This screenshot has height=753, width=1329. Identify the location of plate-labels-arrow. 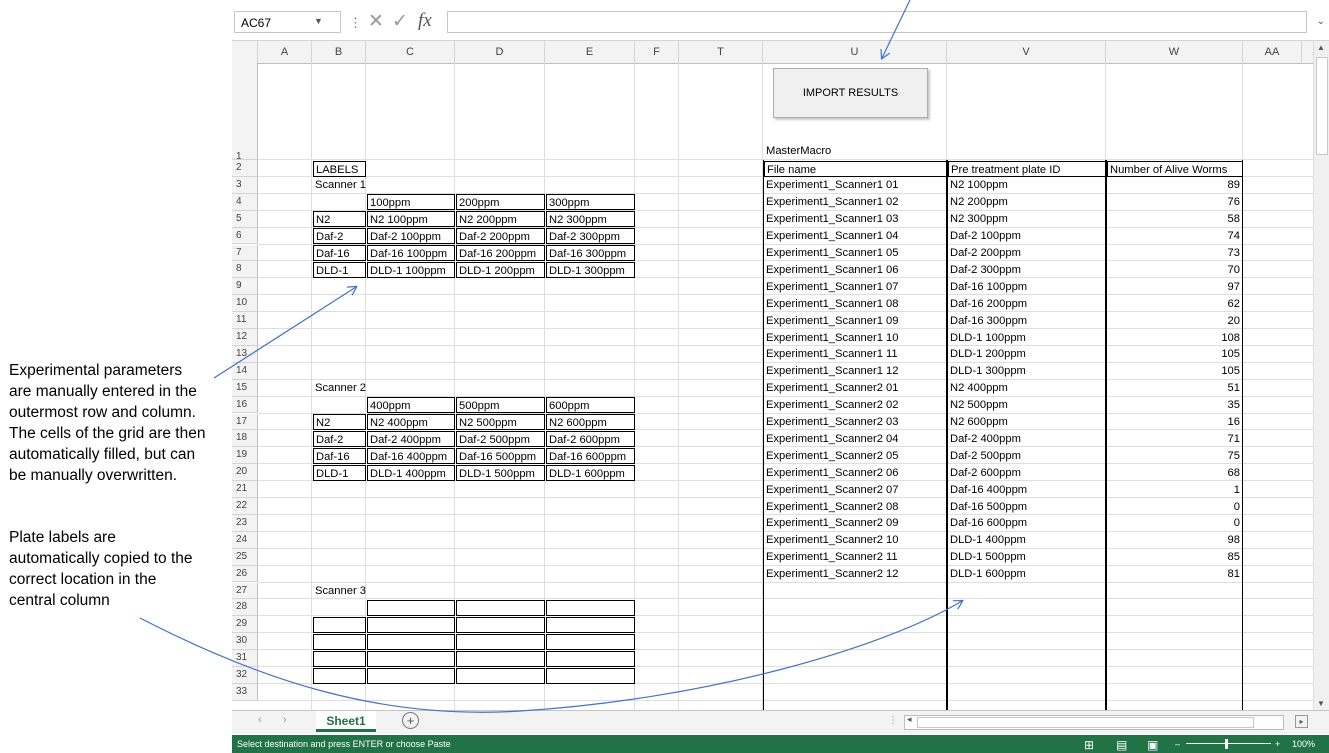
(550, 657).